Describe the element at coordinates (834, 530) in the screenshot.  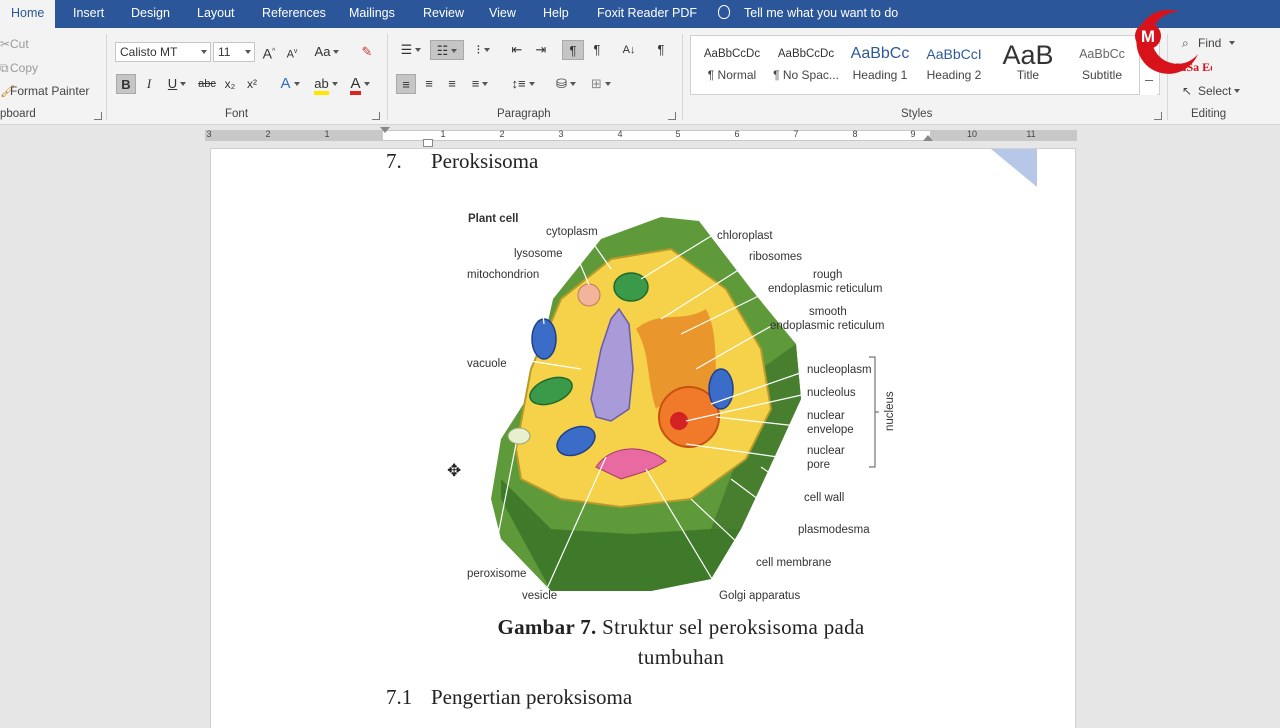
I see `label-plasmodesma: plasmodesma` at that location.